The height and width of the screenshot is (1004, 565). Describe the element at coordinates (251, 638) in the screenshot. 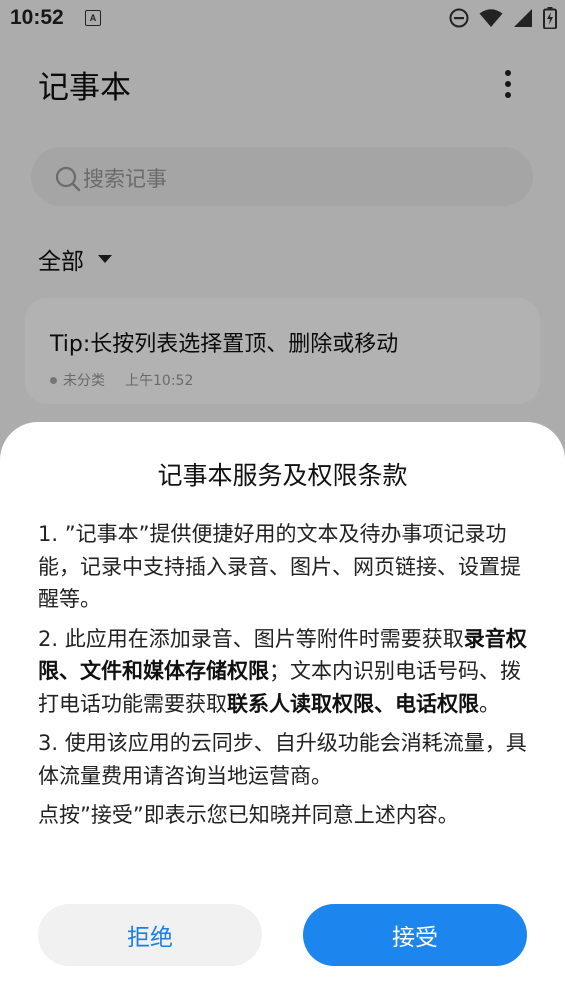

I see `terms-p2-text-1: 2. 此应用在添加录音、图片等附件时需要获取` at that location.